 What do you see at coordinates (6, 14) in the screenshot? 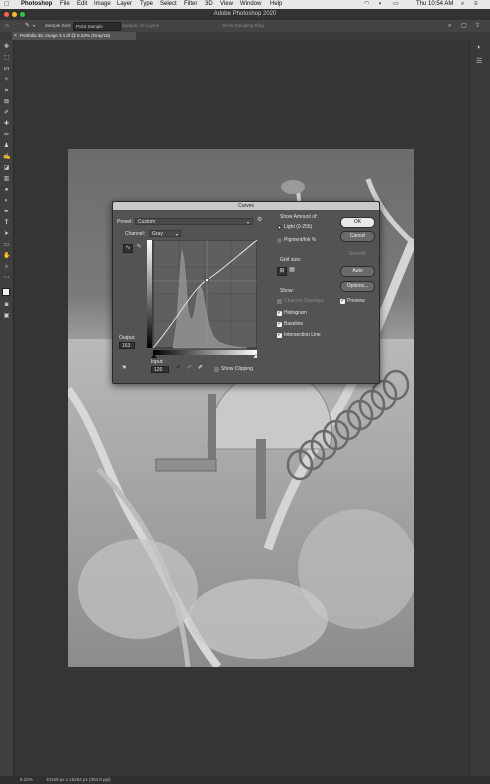
I see `close-window-button` at bounding box center [6, 14].